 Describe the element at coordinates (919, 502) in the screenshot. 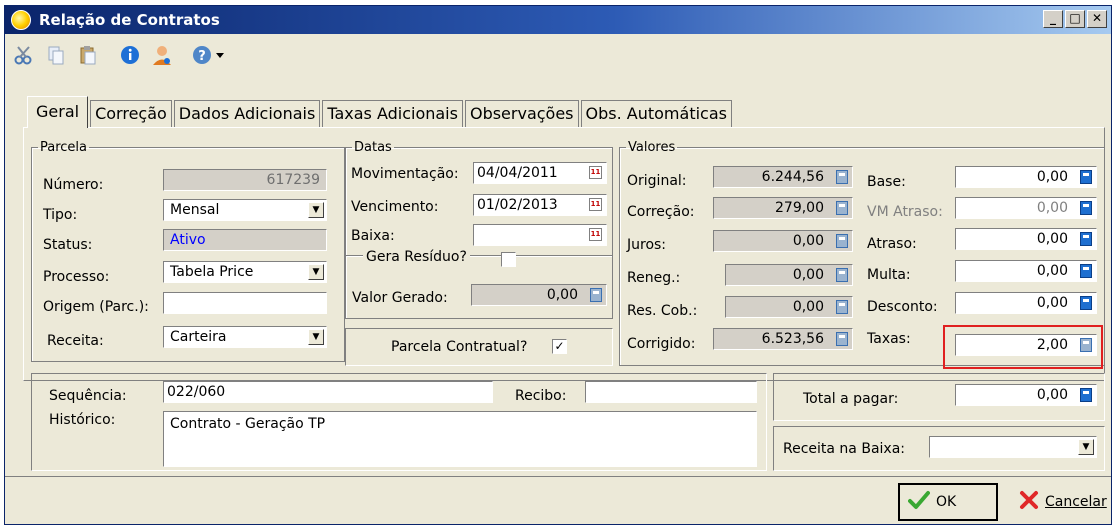

I see `check-icon` at that location.